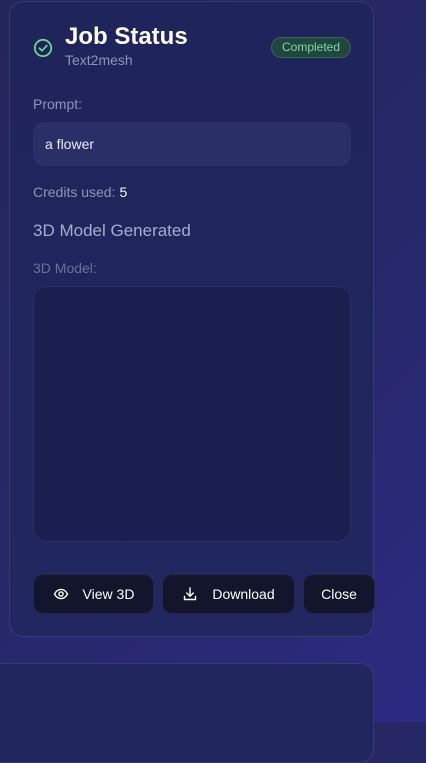 Image resolution: width=426 pixels, height=763 pixels. I want to click on prompt-label: Prompt:, so click(58, 104).